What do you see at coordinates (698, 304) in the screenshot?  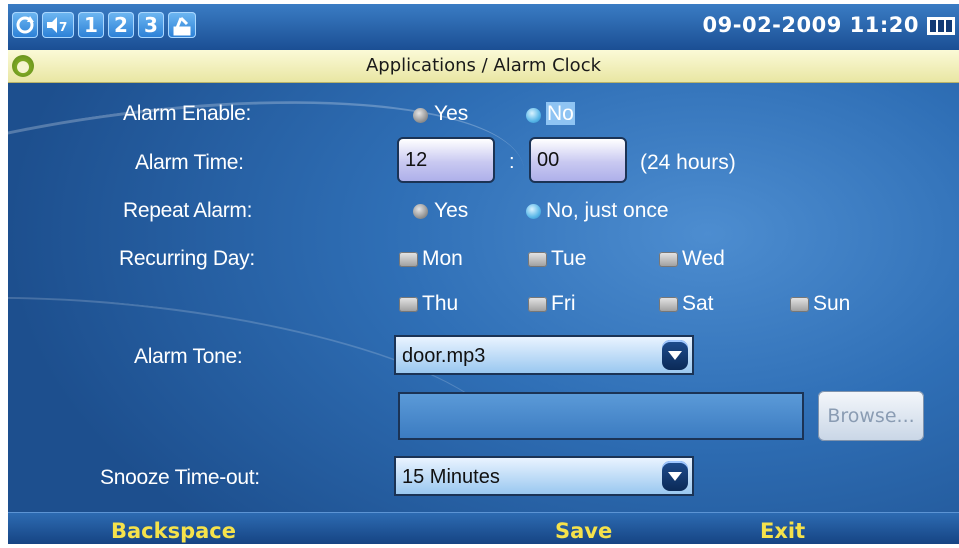 I see `sat-label: Sat` at bounding box center [698, 304].